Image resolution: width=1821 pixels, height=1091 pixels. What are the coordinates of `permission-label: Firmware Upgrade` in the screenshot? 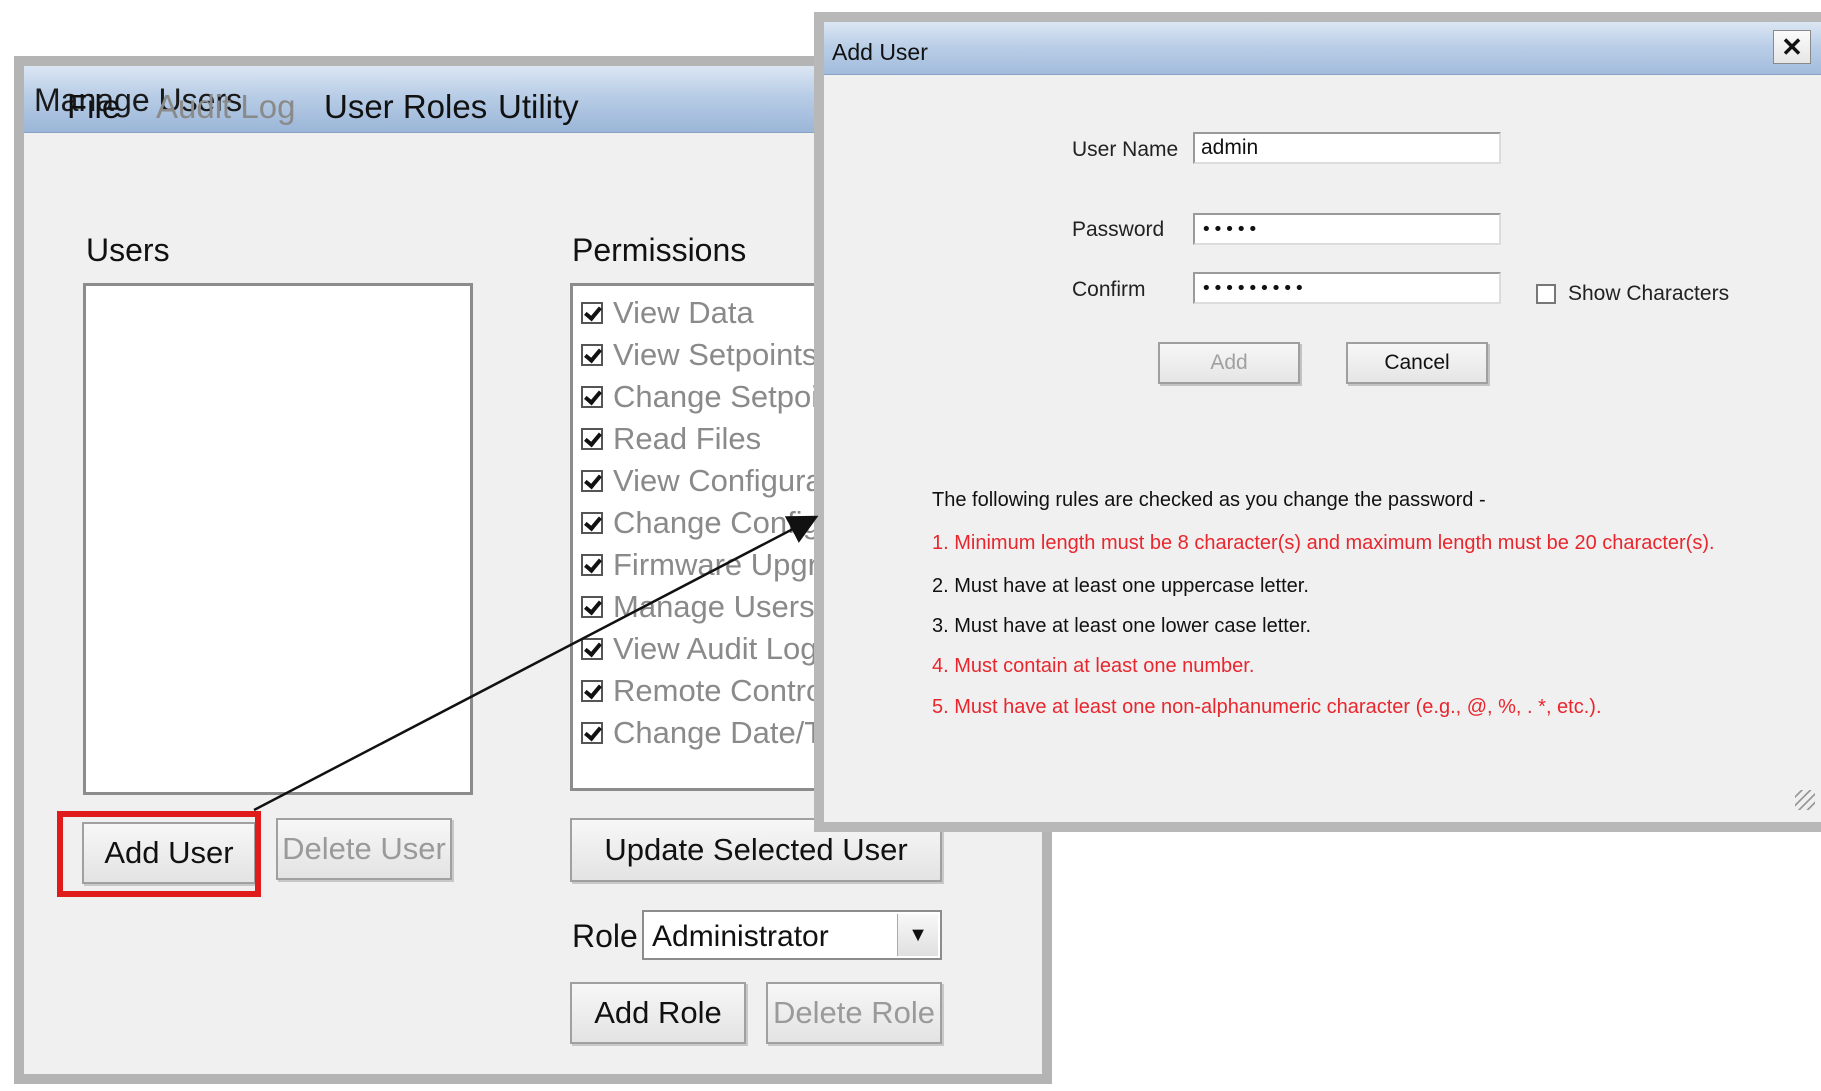 It's located at (721, 564).